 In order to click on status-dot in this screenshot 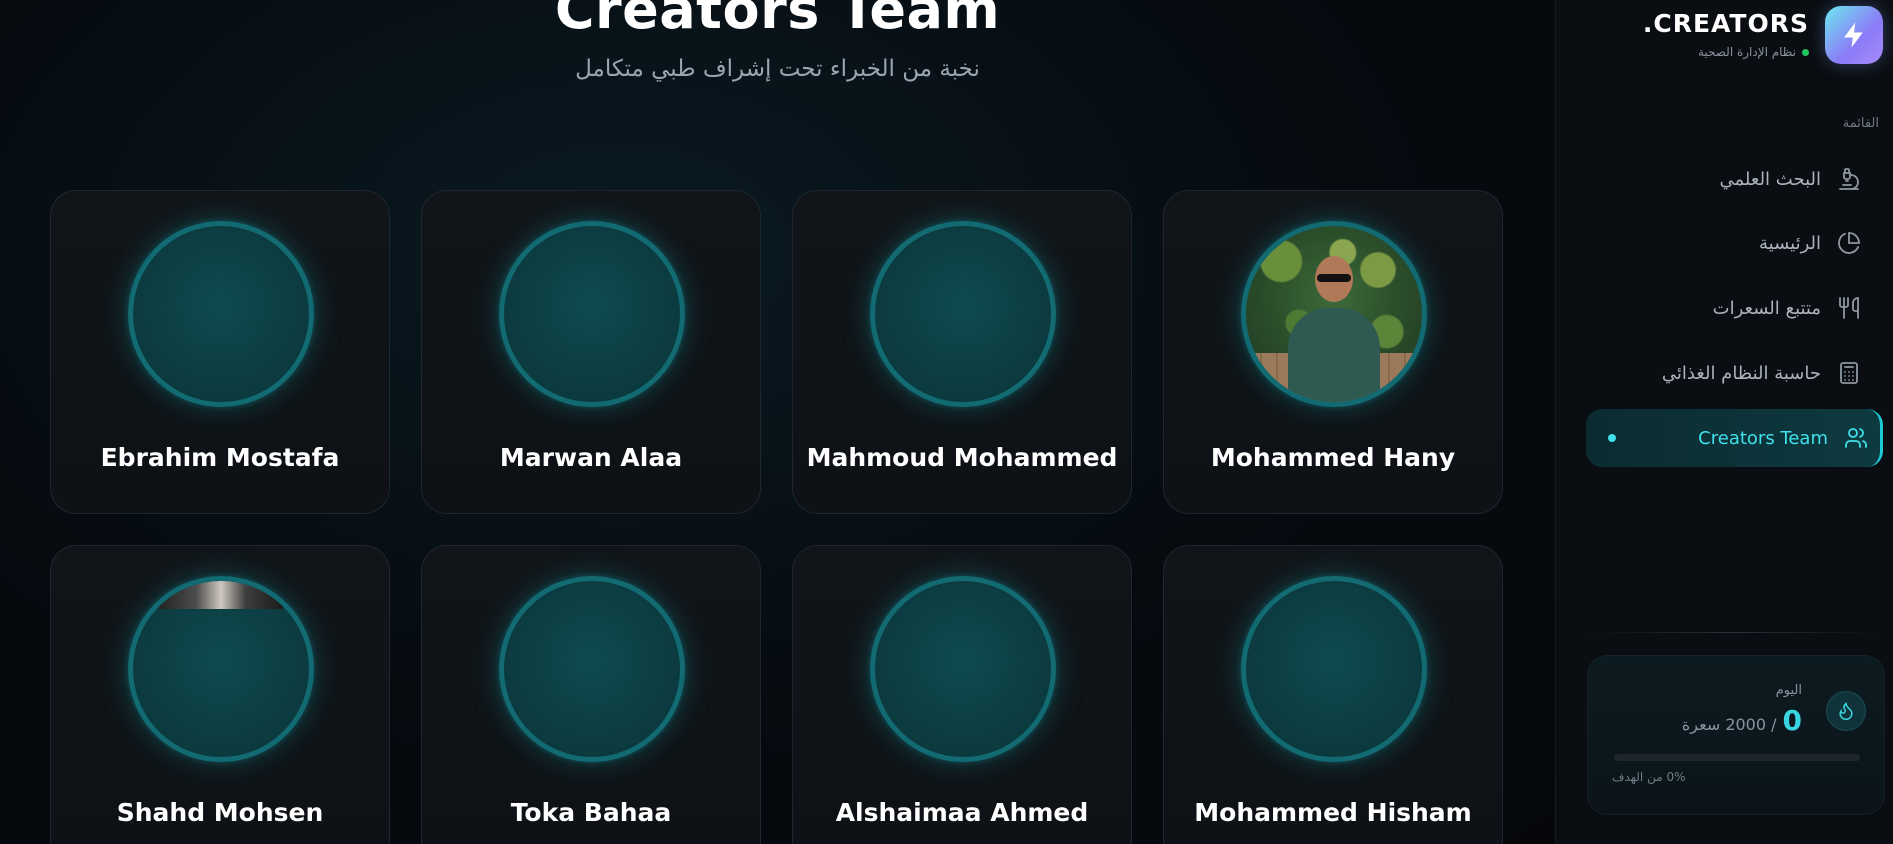, I will do `click(1805, 52)`.